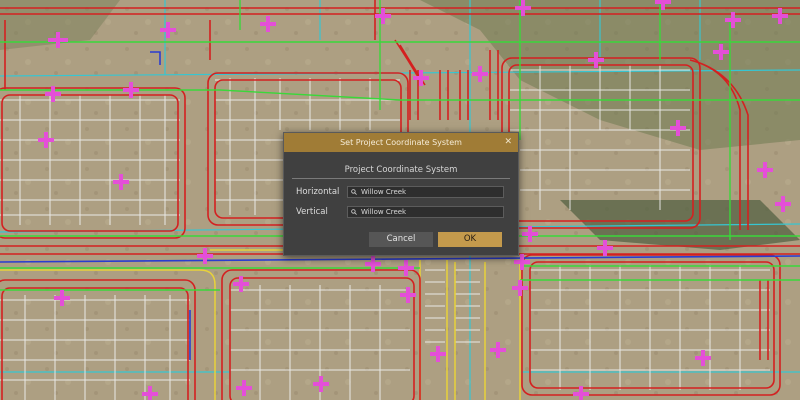  What do you see at coordinates (431, 212) in the screenshot?
I see `vertical-coordinate-input` at bounding box center [431, 212].